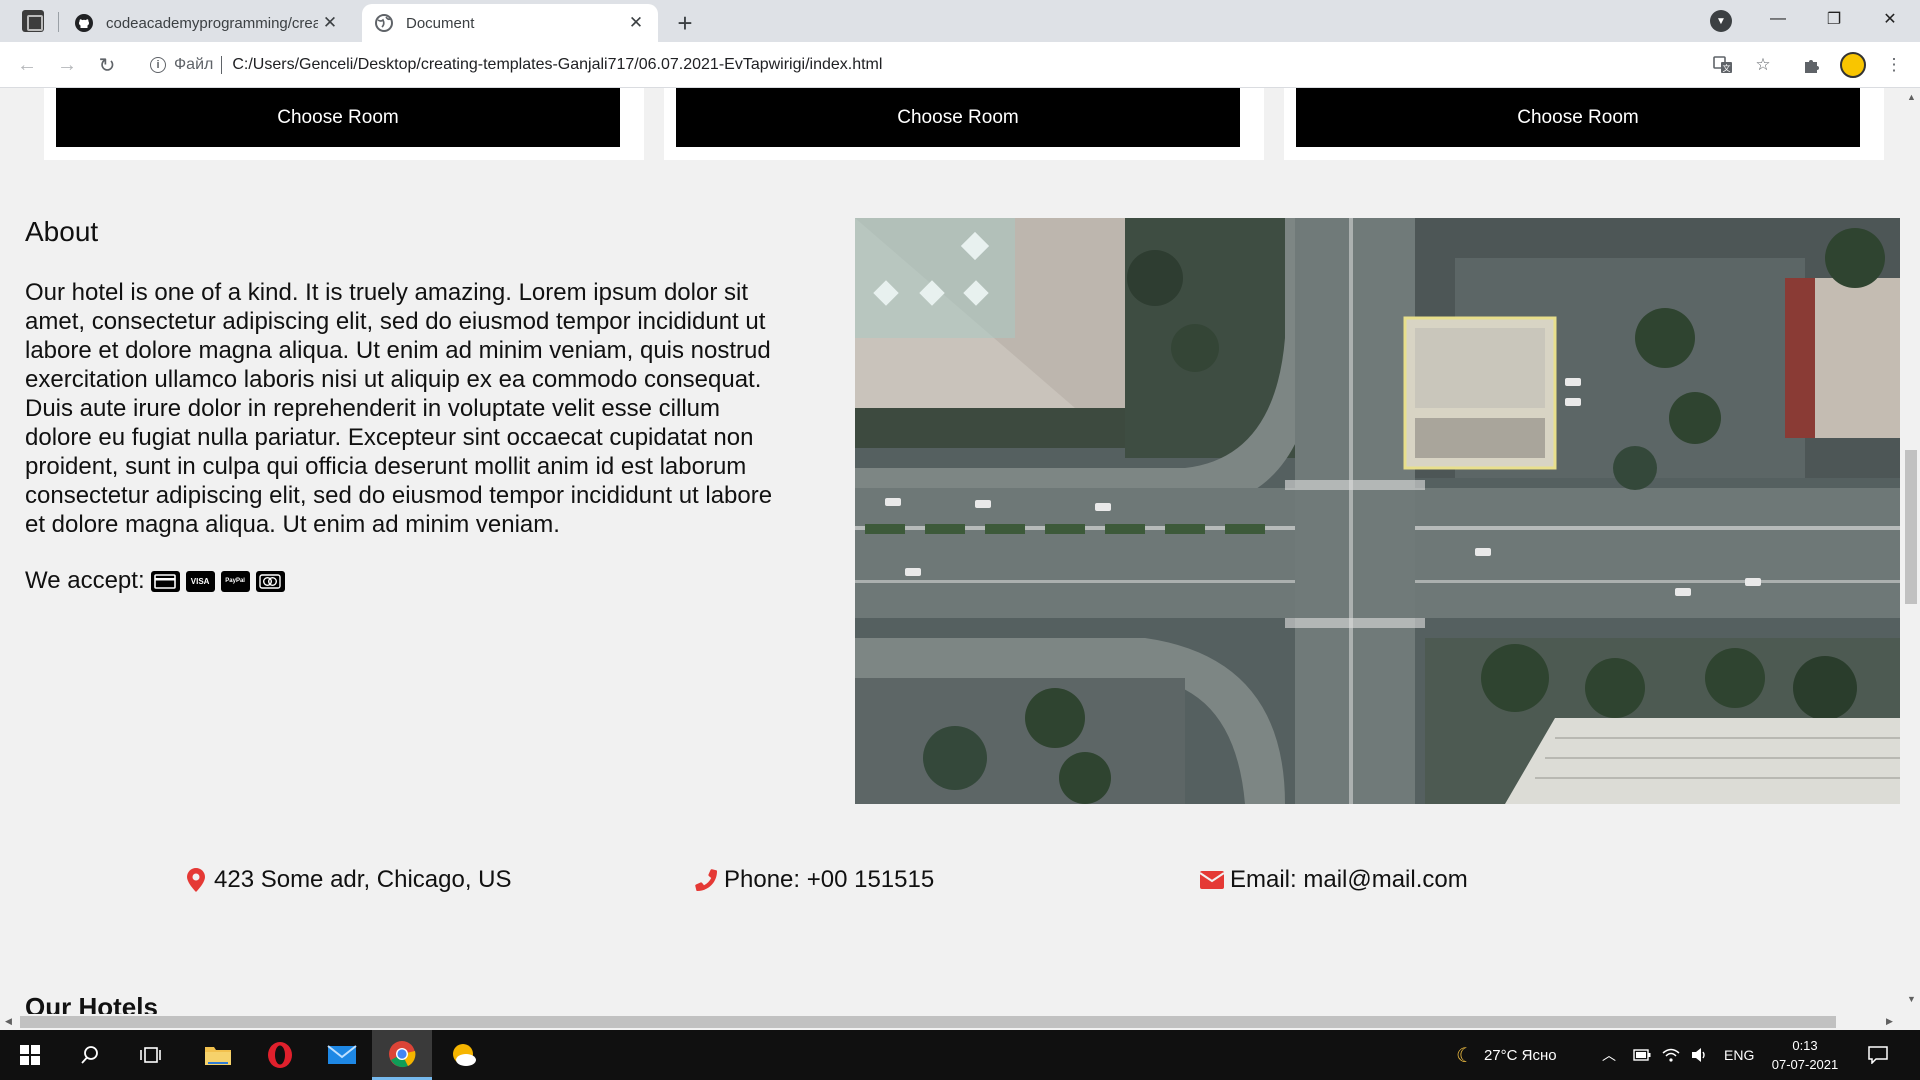  What do you see at coordinates (62, 231) in the screenshot?
I see `about-heading: About` at bounding box center [62, 231].